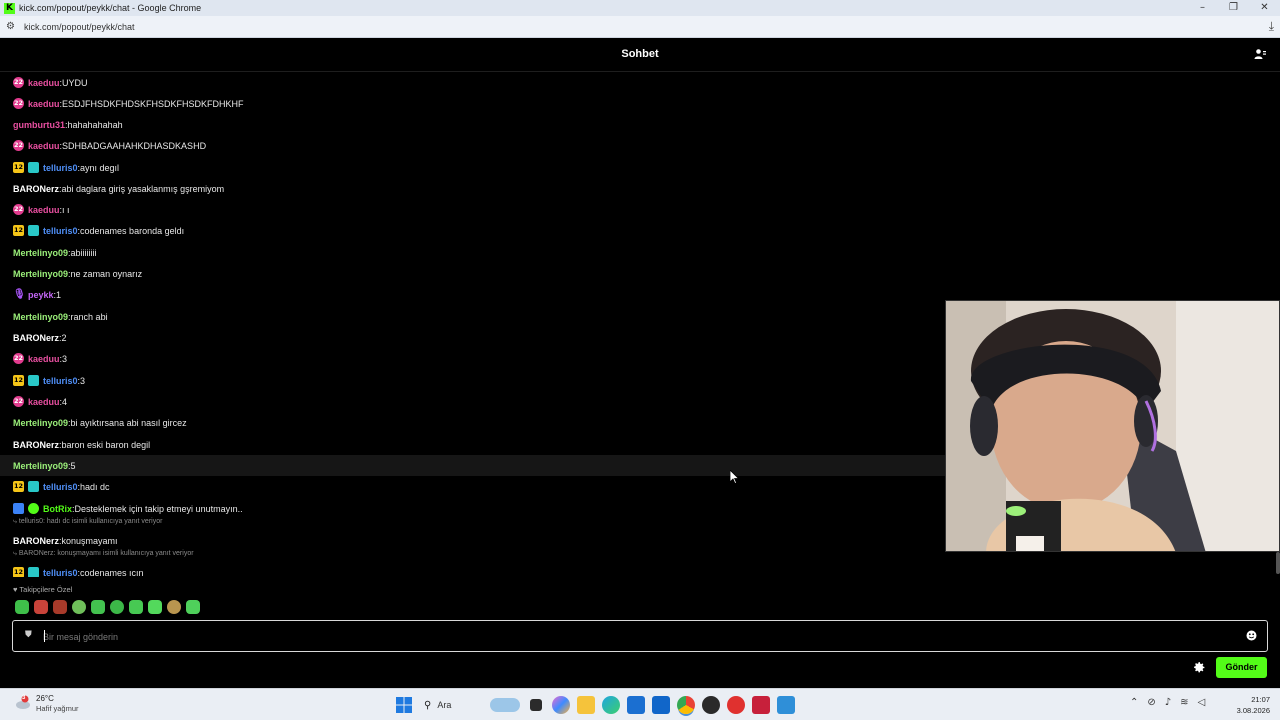 This screenshot has height=720, width=1280. Describe the element at coordinates (472, 401) in the screenshot. I see `chat-message: 22 kaeduu: 4` at that location.